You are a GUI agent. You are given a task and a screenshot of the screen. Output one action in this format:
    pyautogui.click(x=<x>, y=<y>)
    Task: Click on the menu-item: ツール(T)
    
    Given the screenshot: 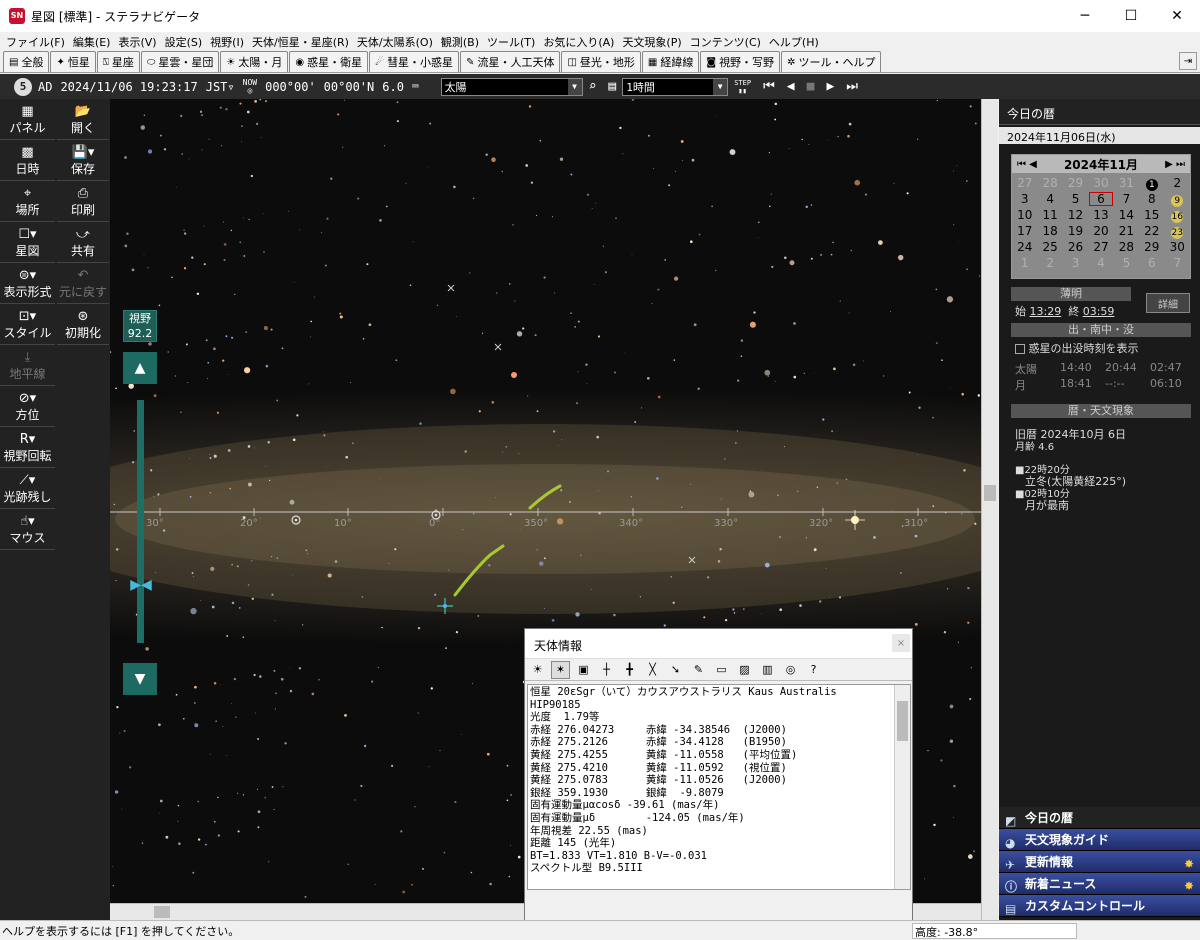 What is the action you would take?
    pyautogui.click(x=511, y=42)
    